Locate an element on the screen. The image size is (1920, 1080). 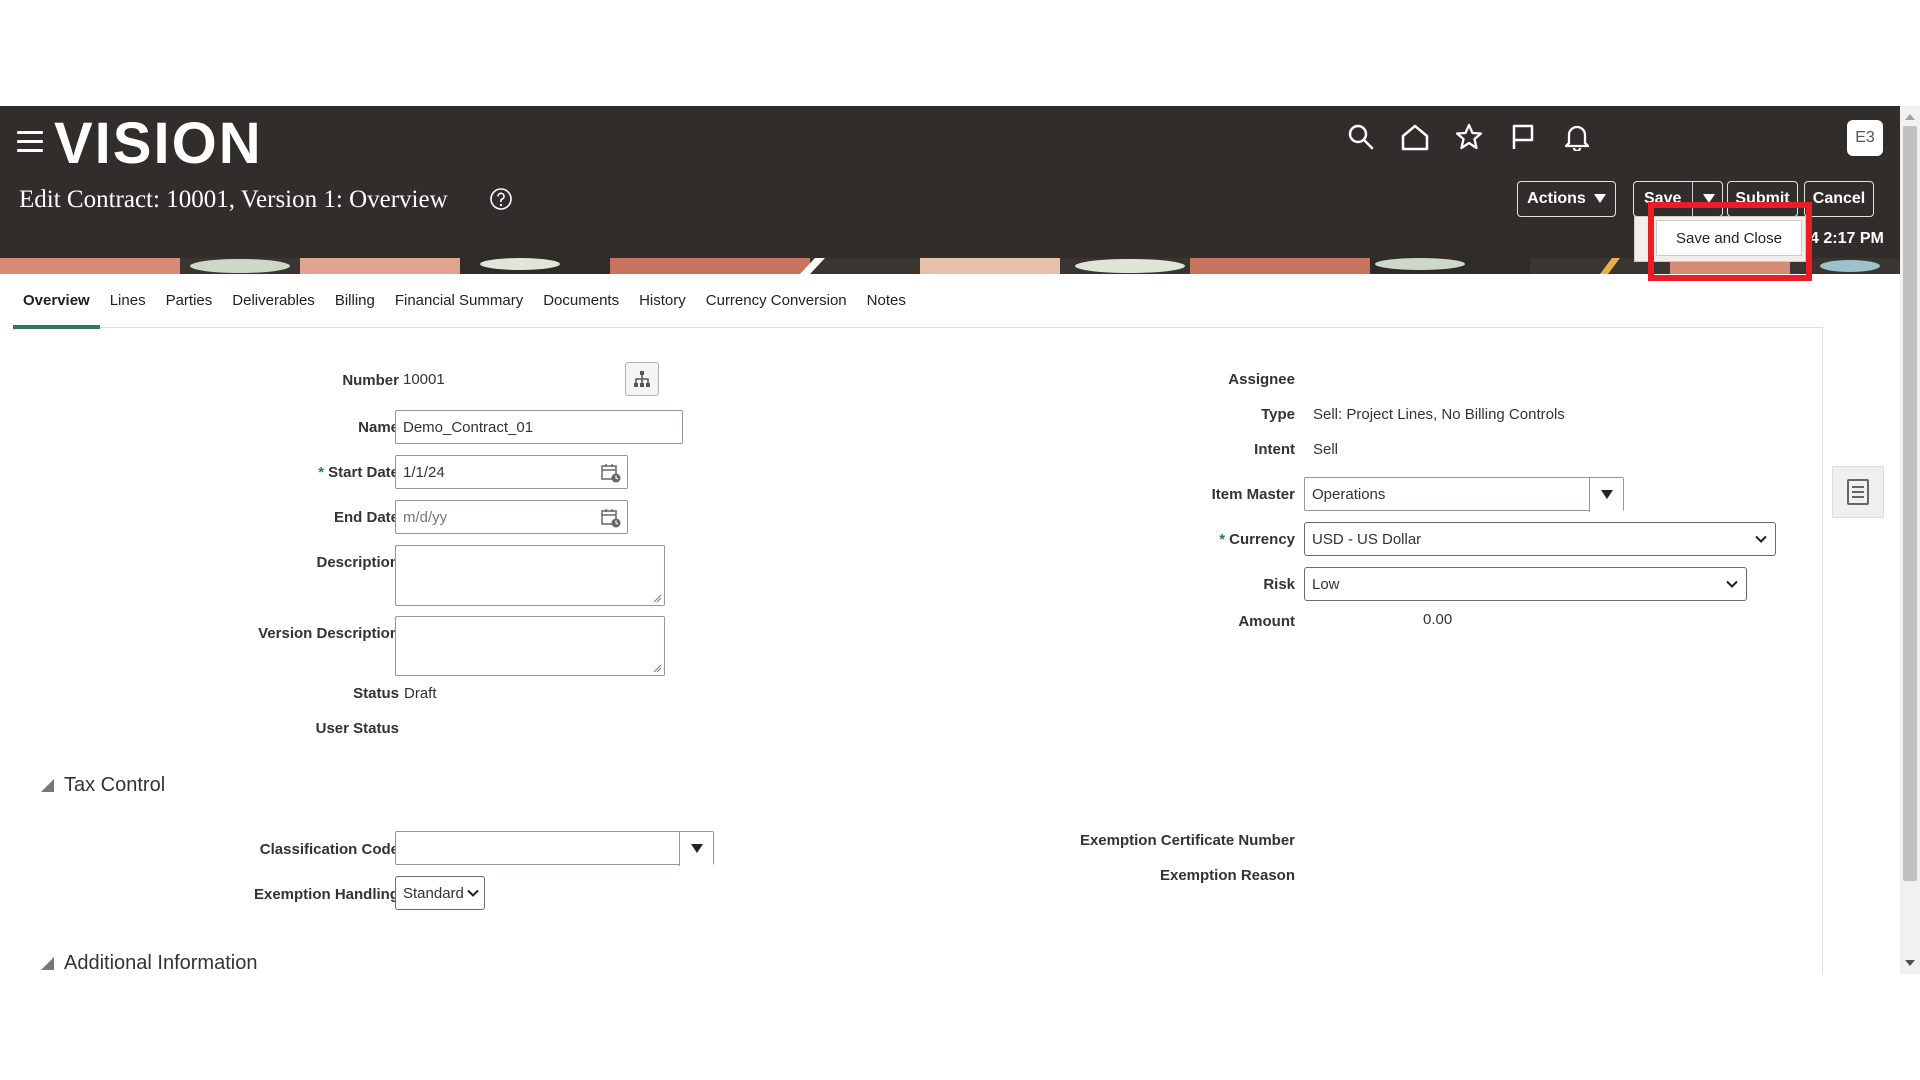
bell-icon is located at coordinates (1577, 137).